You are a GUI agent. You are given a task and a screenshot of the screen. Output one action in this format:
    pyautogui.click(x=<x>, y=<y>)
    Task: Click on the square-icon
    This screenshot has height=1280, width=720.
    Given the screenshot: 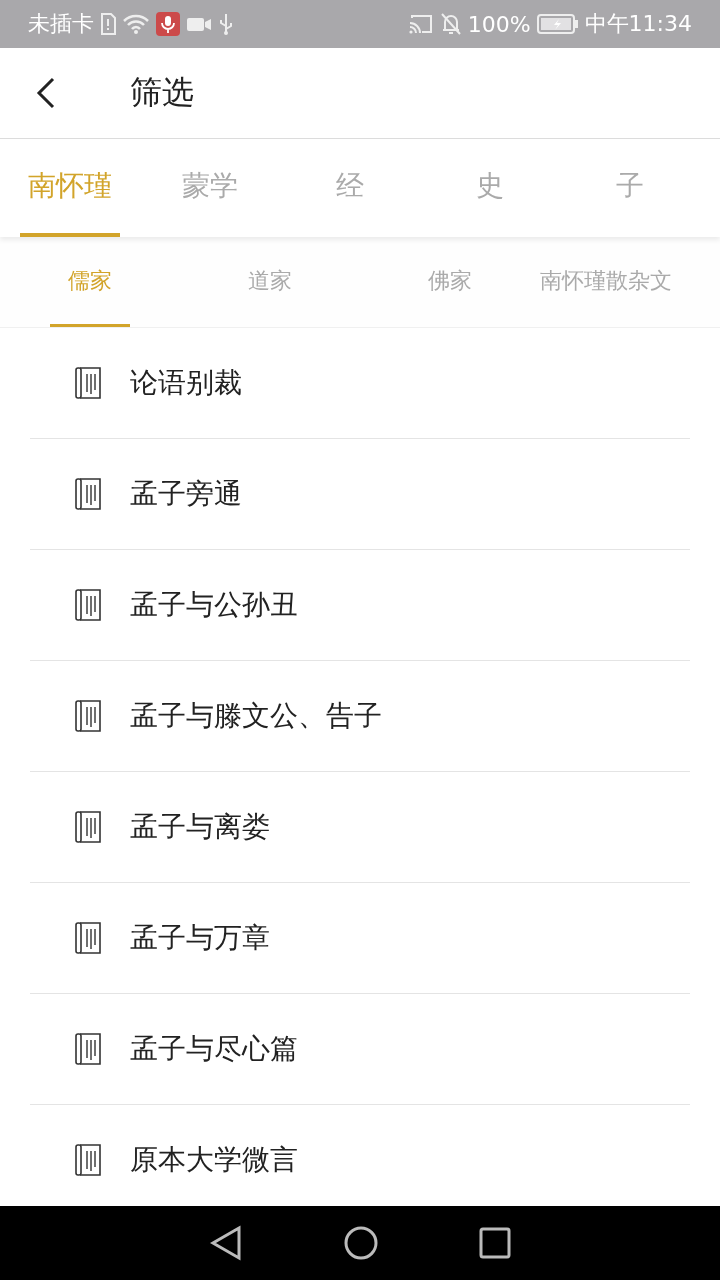 What is the action you would take?
    pyautogui.click(x=495, y=1243)
    